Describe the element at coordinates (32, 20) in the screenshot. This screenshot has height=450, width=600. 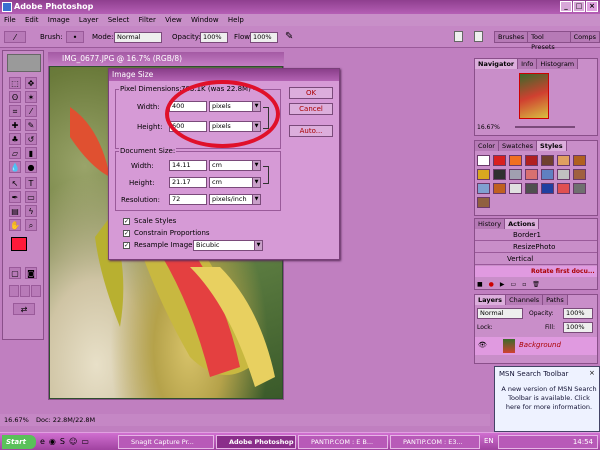
I see `menu-edit: Edit` at that location.